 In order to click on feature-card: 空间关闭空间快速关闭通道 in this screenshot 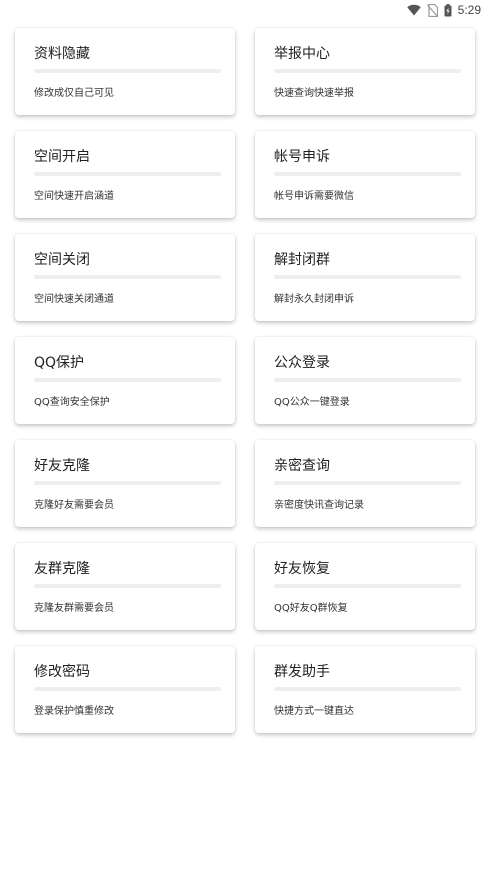, I will do `click(125, 277)`.